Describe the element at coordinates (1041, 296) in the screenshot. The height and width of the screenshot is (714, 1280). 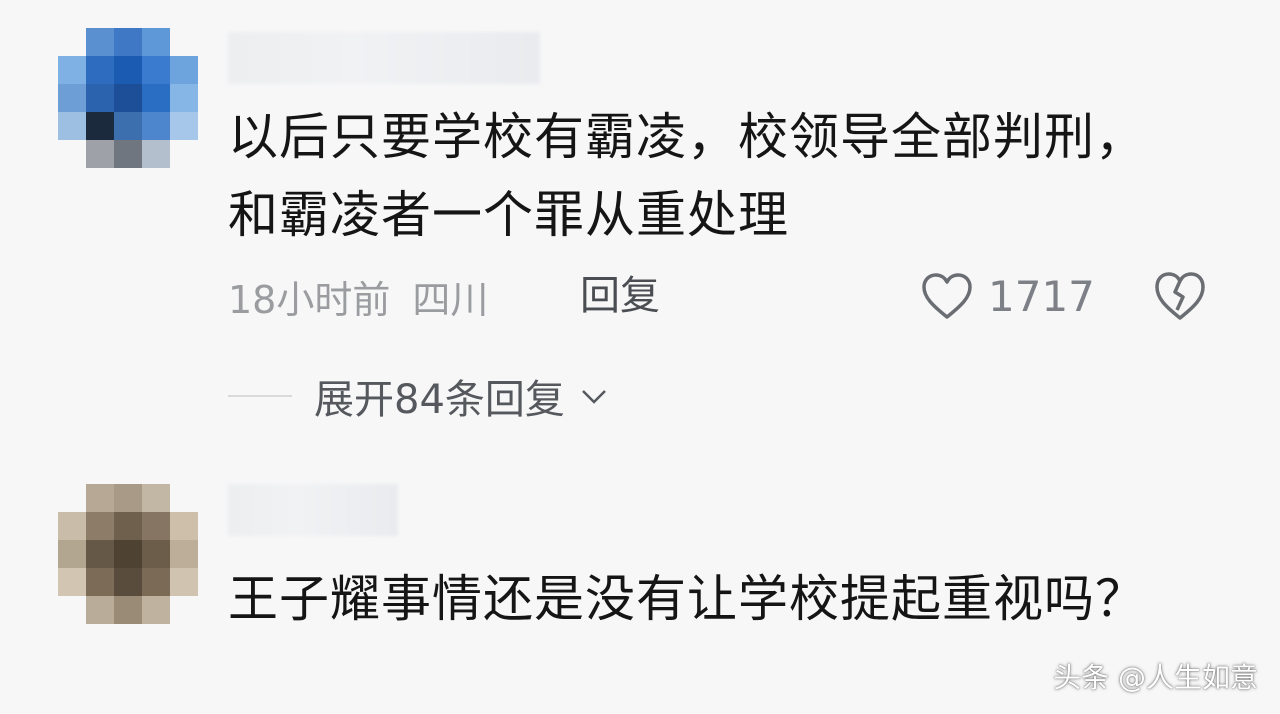
I see `like-count: 1717` at that location.